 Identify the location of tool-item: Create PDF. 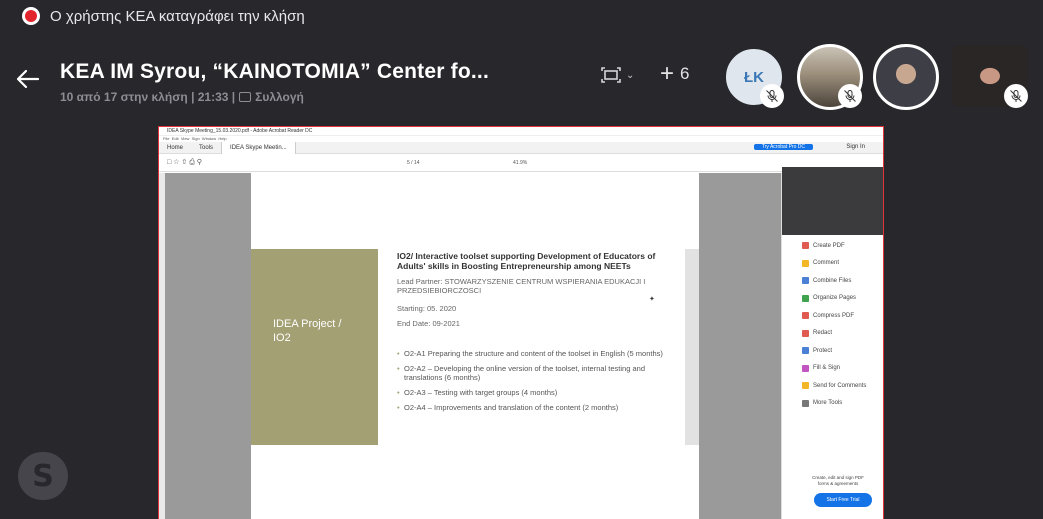
(834, 246).